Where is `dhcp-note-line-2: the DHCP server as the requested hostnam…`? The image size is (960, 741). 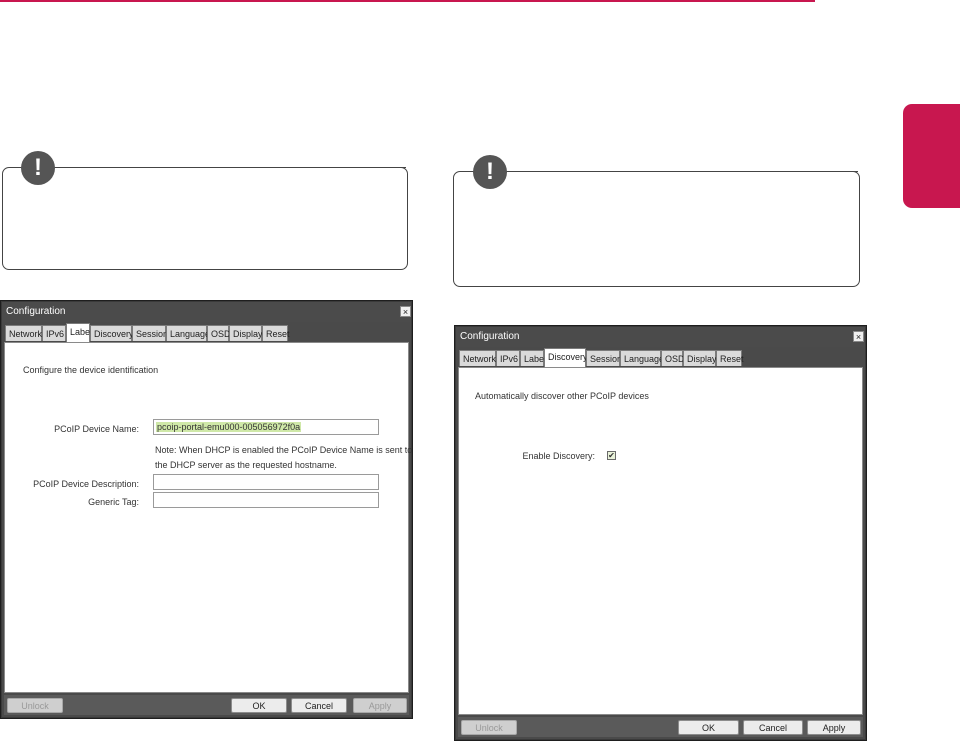
dhcp-note-line-2: the DHCP server as the requested hostnam… is located at coordinates (246, 465).